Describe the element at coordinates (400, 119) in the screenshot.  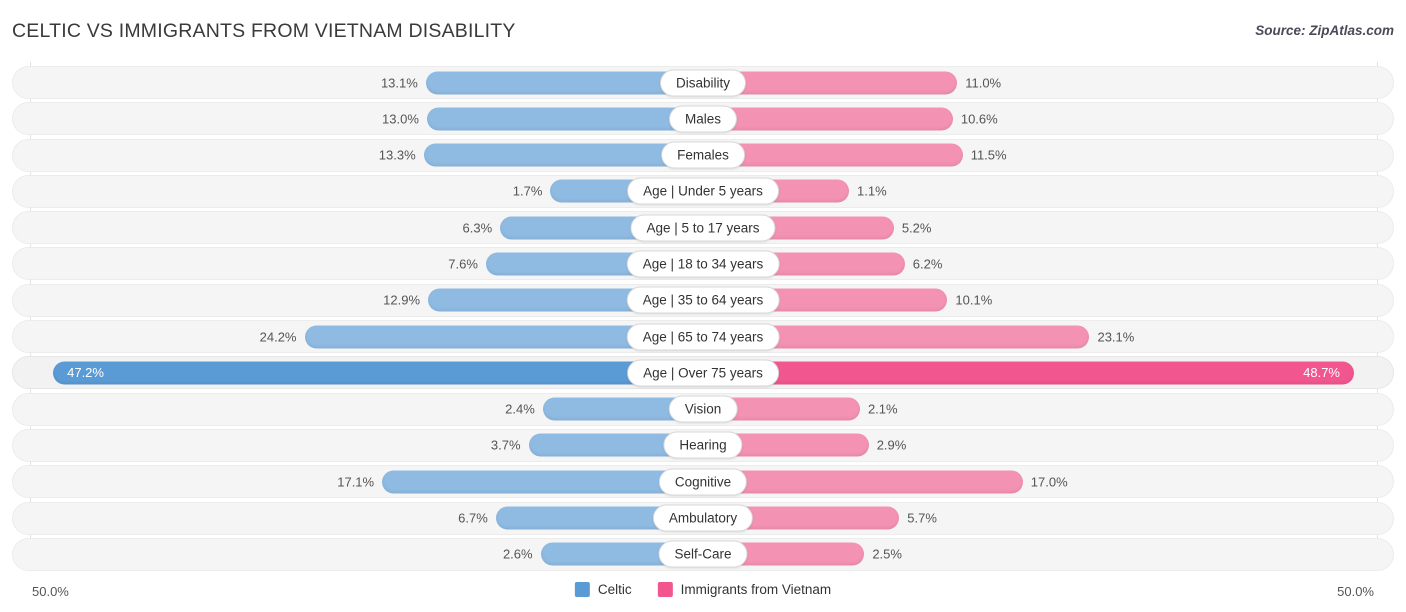
I see `value-label-celtic: 13.0%` at that location.